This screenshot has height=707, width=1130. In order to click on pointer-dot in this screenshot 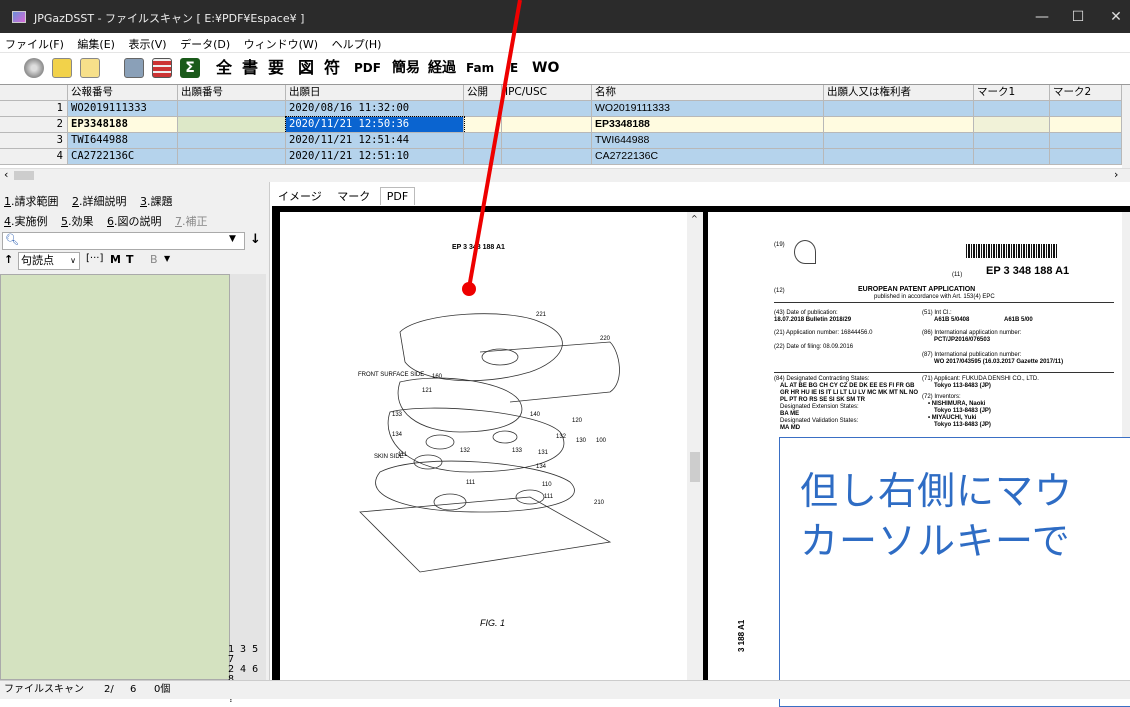, I will do `click(469, 289)`.